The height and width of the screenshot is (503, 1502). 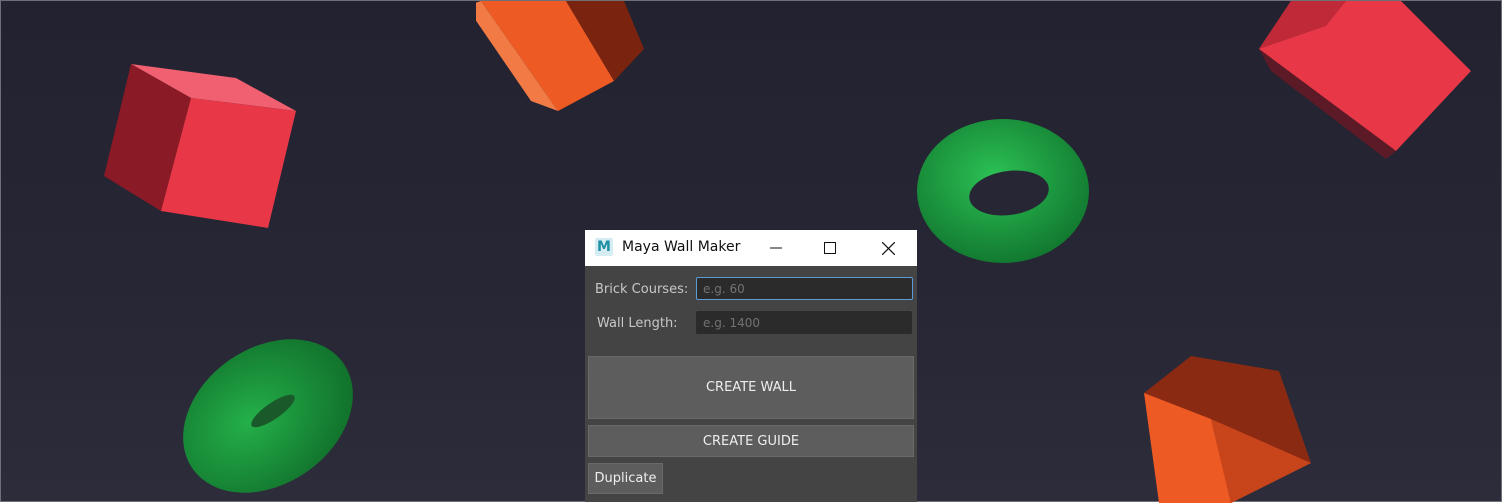 What do you see at coordinates (751, 248) in the screenshot?
I see `title-bar: M Maya Wall Maker` at bounding box center [751, 248].